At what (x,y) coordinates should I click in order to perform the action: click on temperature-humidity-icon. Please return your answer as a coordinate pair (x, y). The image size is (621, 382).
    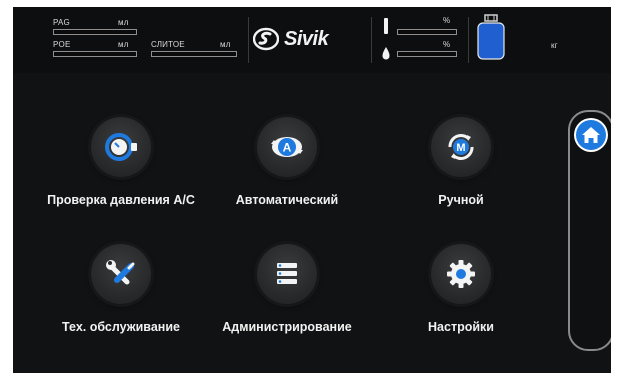
    Looking at the image, I should click on (386, 39).